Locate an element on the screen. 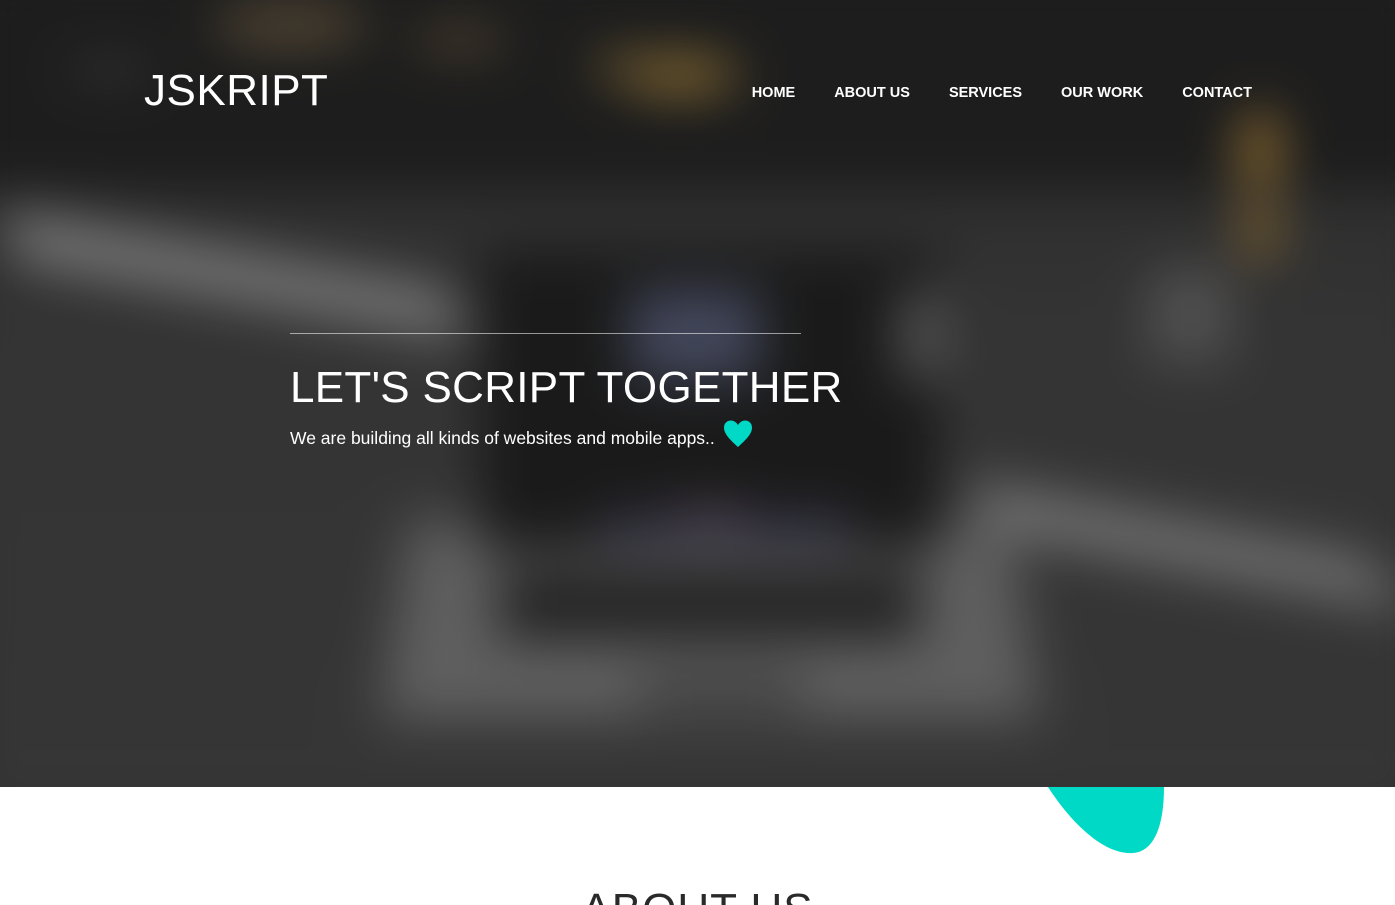 The height and width of the screenshot is (905, 1395). about-heading: ABOUT US is located at coordinates (697, 894).